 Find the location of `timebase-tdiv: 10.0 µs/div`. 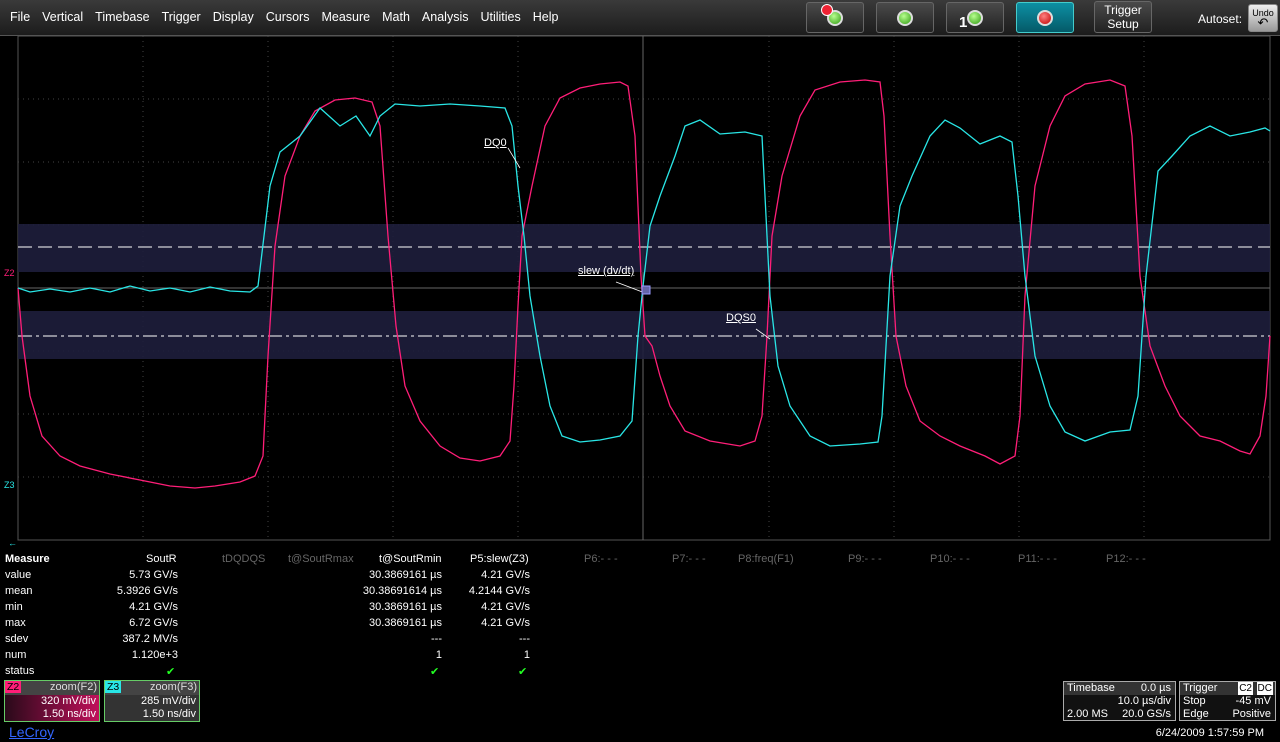

timebase-tdiv: 10.0 µs/div is located at coordinates (1144, 701).